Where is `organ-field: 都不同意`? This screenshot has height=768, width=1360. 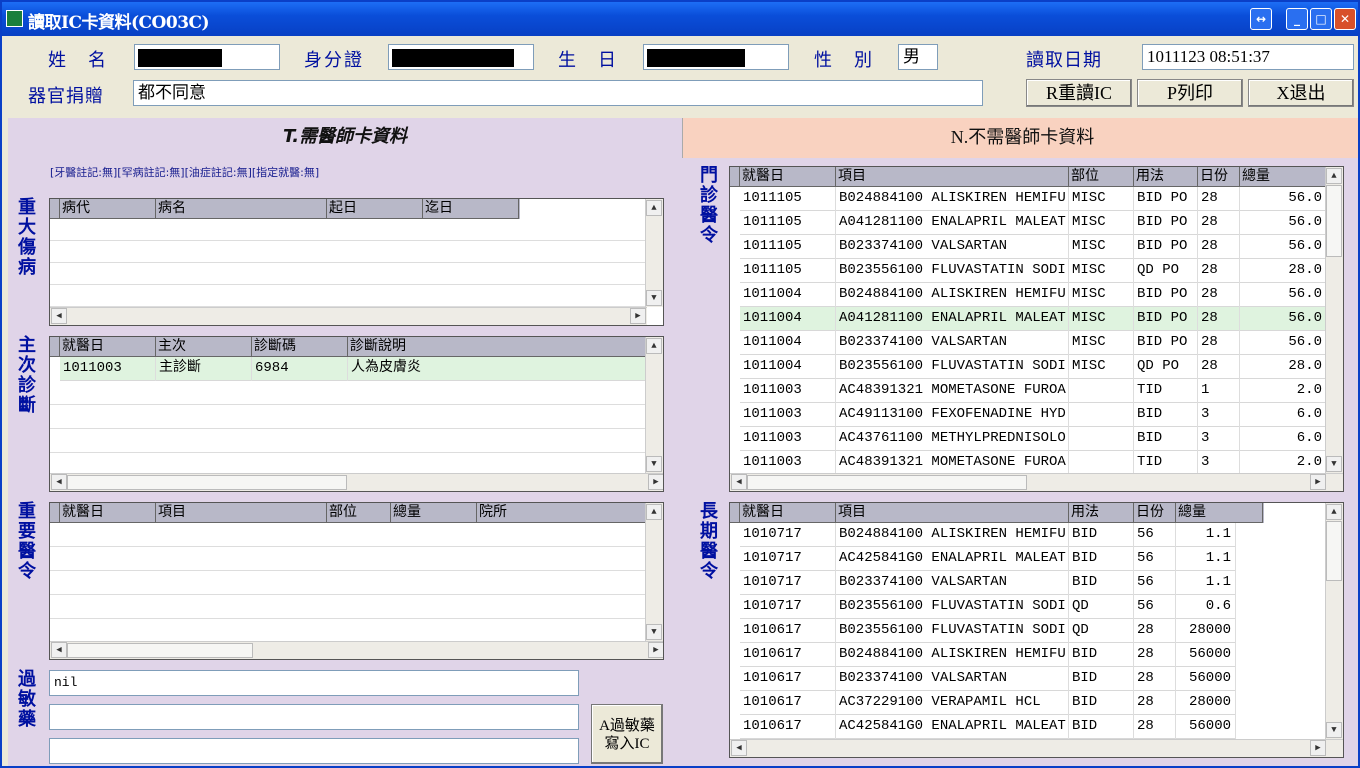 organ-field: 都不同意 is located at coordinates (558, 93).